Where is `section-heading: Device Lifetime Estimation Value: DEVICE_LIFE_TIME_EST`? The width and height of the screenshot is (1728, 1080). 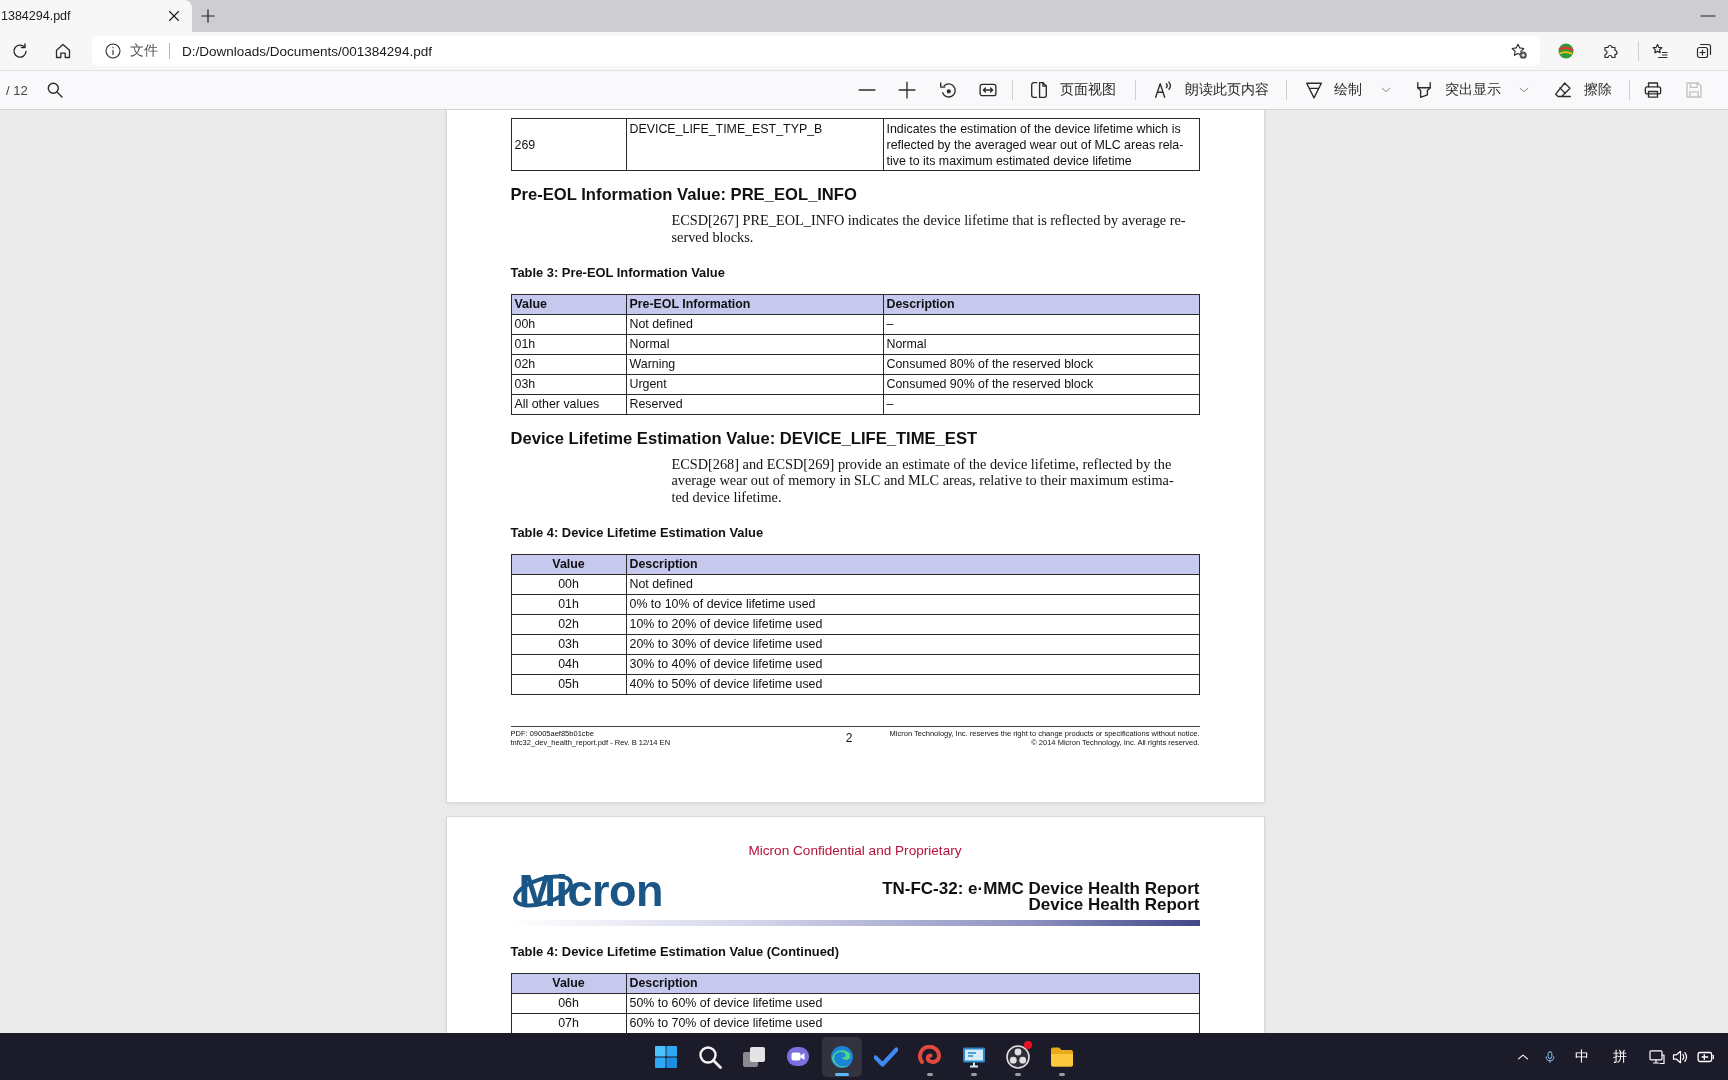 section-heading: Device Lifetime Estimation Value: DEVICE_LIFE_TIME_EST is located at coordinates (744, 438).